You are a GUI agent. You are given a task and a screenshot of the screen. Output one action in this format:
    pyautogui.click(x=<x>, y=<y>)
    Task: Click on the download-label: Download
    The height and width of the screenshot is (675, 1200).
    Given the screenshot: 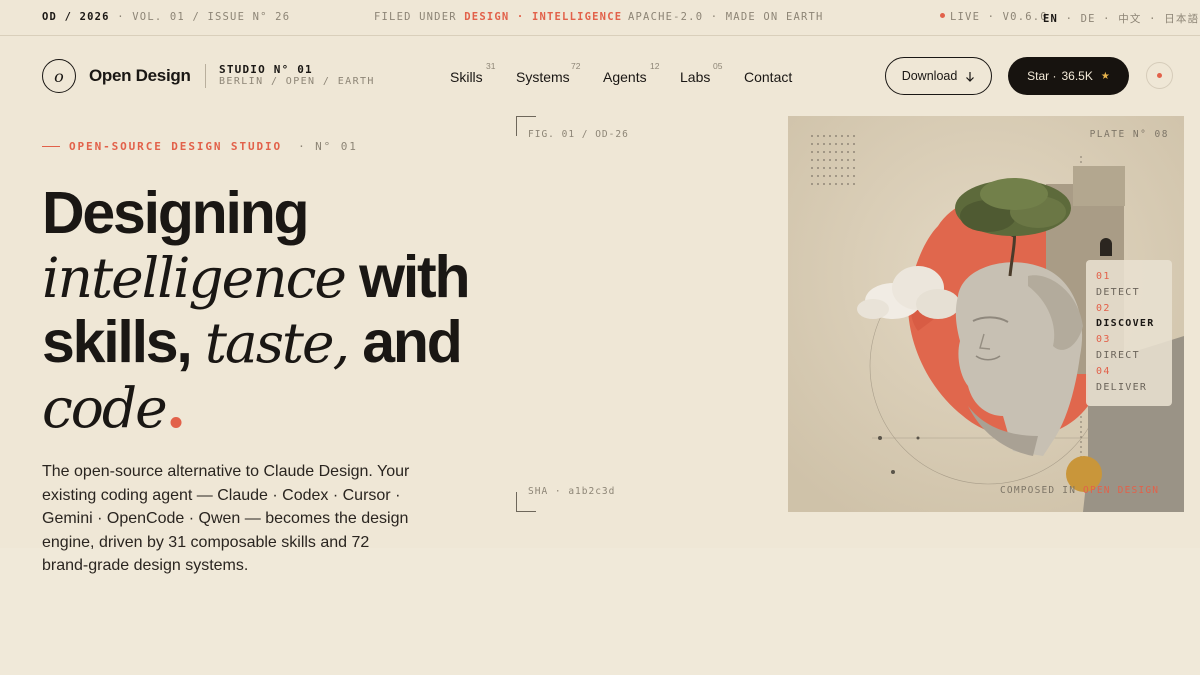 What is the action you would take?
    pyautogui.click(x=929, y=76)
    